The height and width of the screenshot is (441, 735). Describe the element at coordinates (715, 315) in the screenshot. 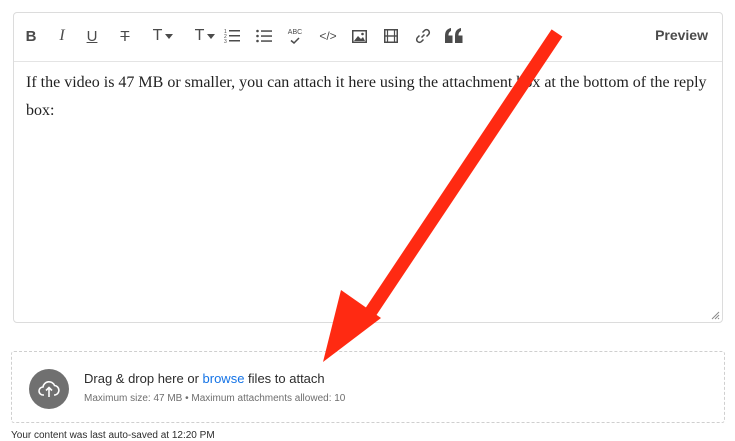

I see `resize-handle-icon` at that location.